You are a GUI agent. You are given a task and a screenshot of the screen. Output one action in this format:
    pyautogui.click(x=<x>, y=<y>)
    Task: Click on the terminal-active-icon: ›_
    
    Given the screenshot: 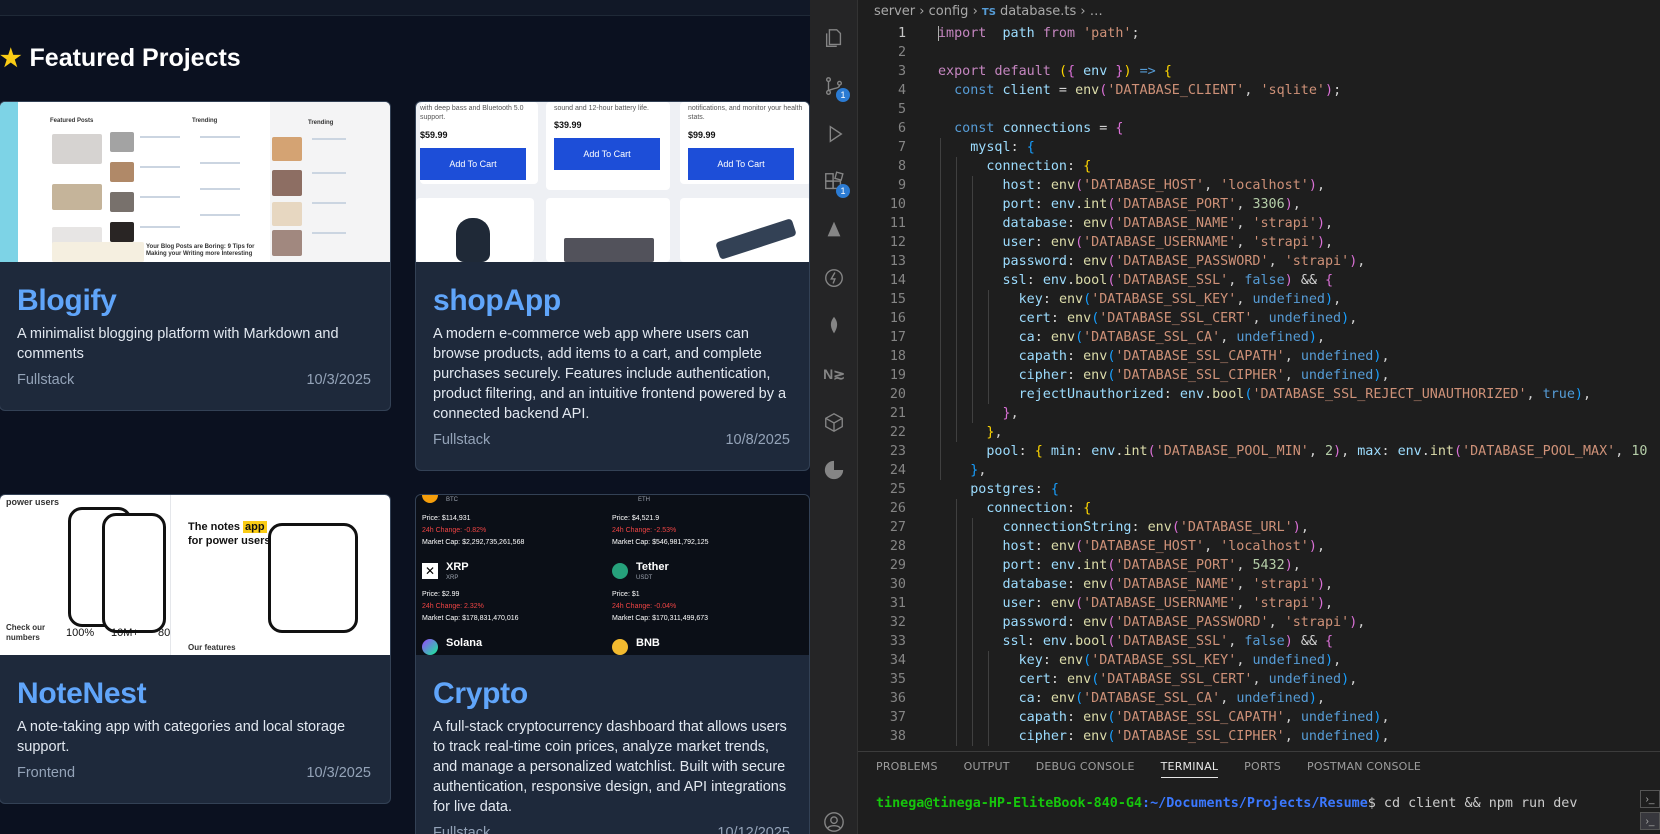 What is the action you would take?
    pyautogui.click(x=1650, y=821)
    